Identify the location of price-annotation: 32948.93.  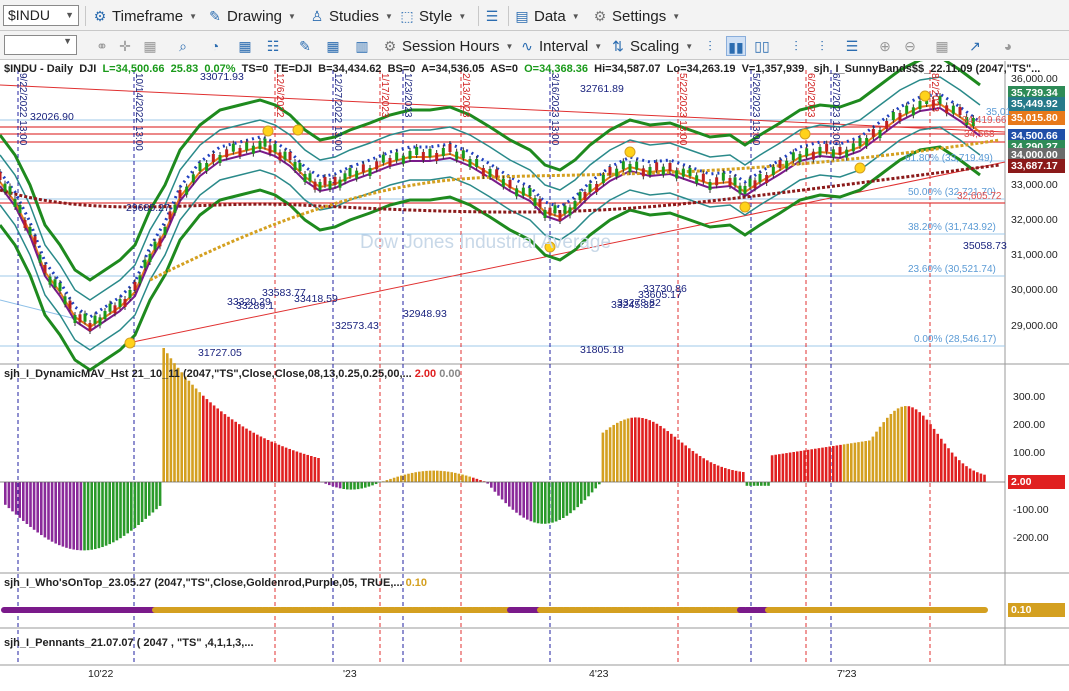
(425, 314).